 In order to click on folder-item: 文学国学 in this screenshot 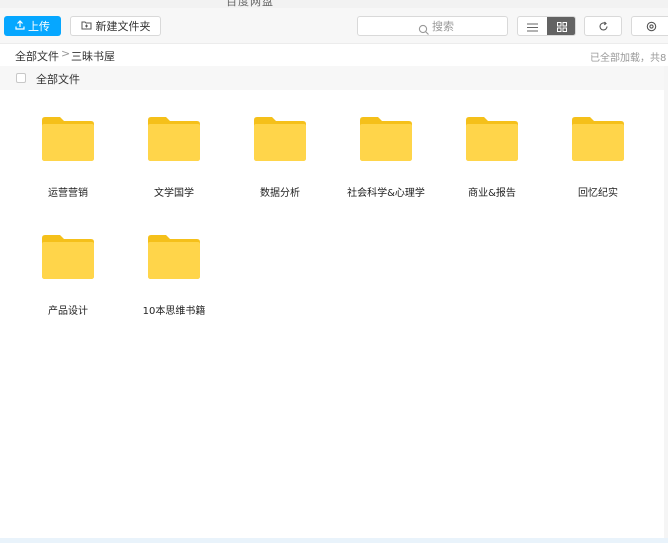, I will do `click(174, 145)`.